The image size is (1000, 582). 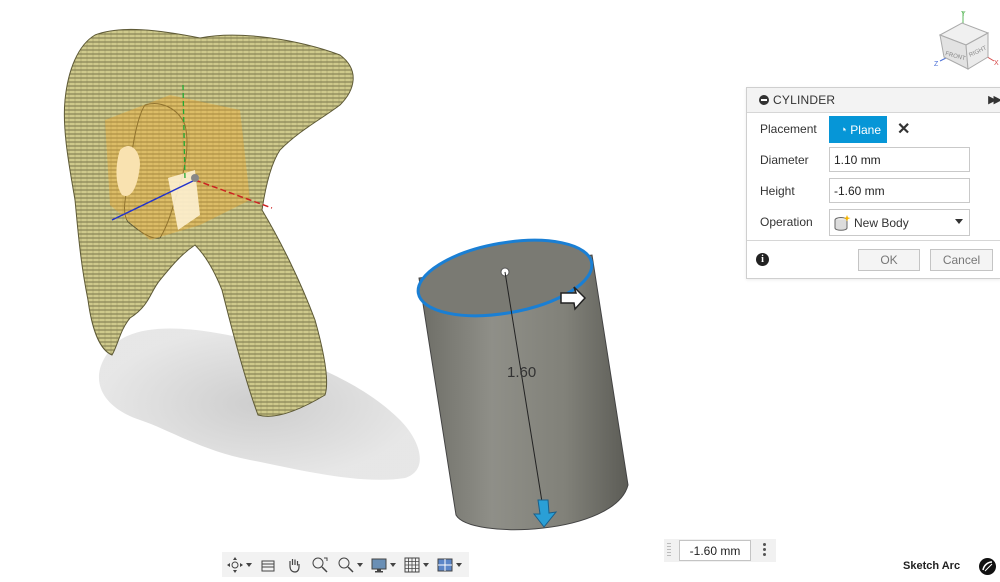 What do you see at coordinates (788, 129) in the screenshot?
I see `placement-label: Placement` at bounding box center [788, 129].